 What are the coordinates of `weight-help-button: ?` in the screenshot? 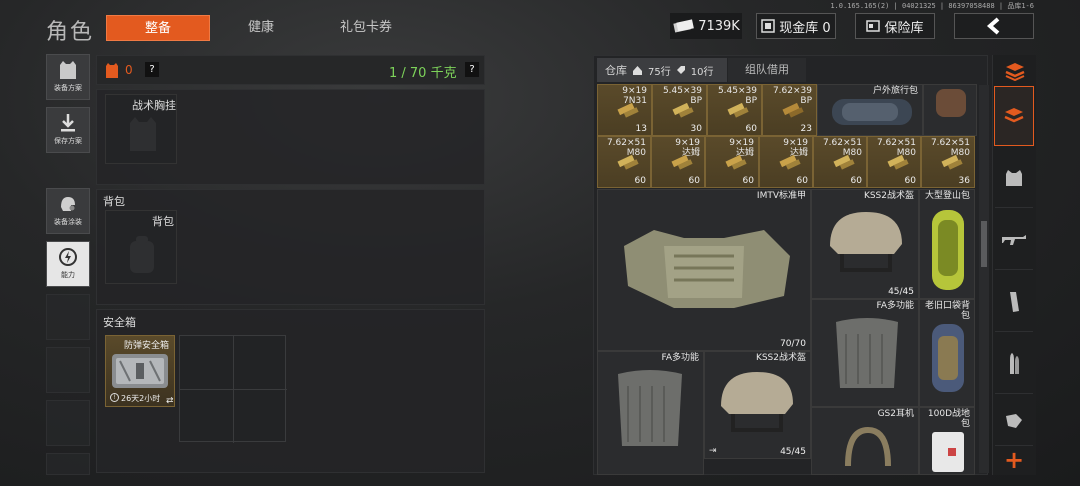 It's located at (472, 69).